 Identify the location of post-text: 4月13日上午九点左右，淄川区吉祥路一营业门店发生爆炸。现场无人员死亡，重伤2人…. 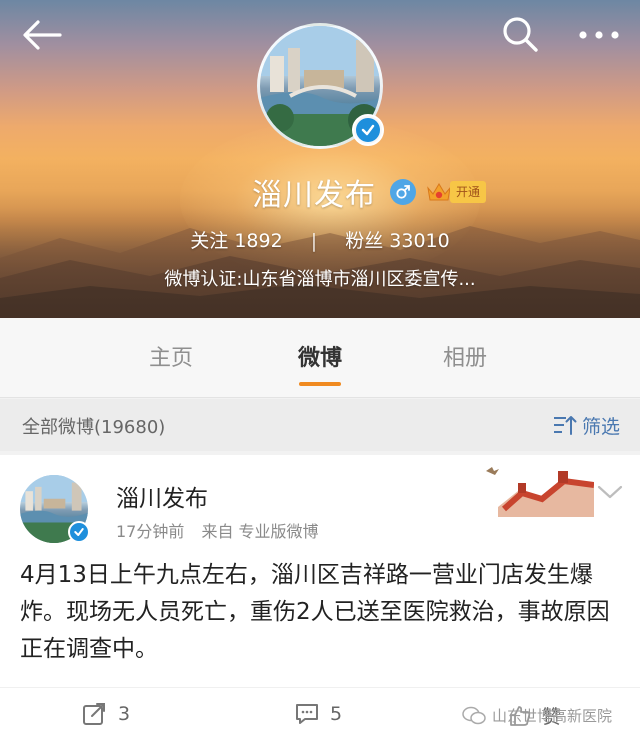
(315, 612).